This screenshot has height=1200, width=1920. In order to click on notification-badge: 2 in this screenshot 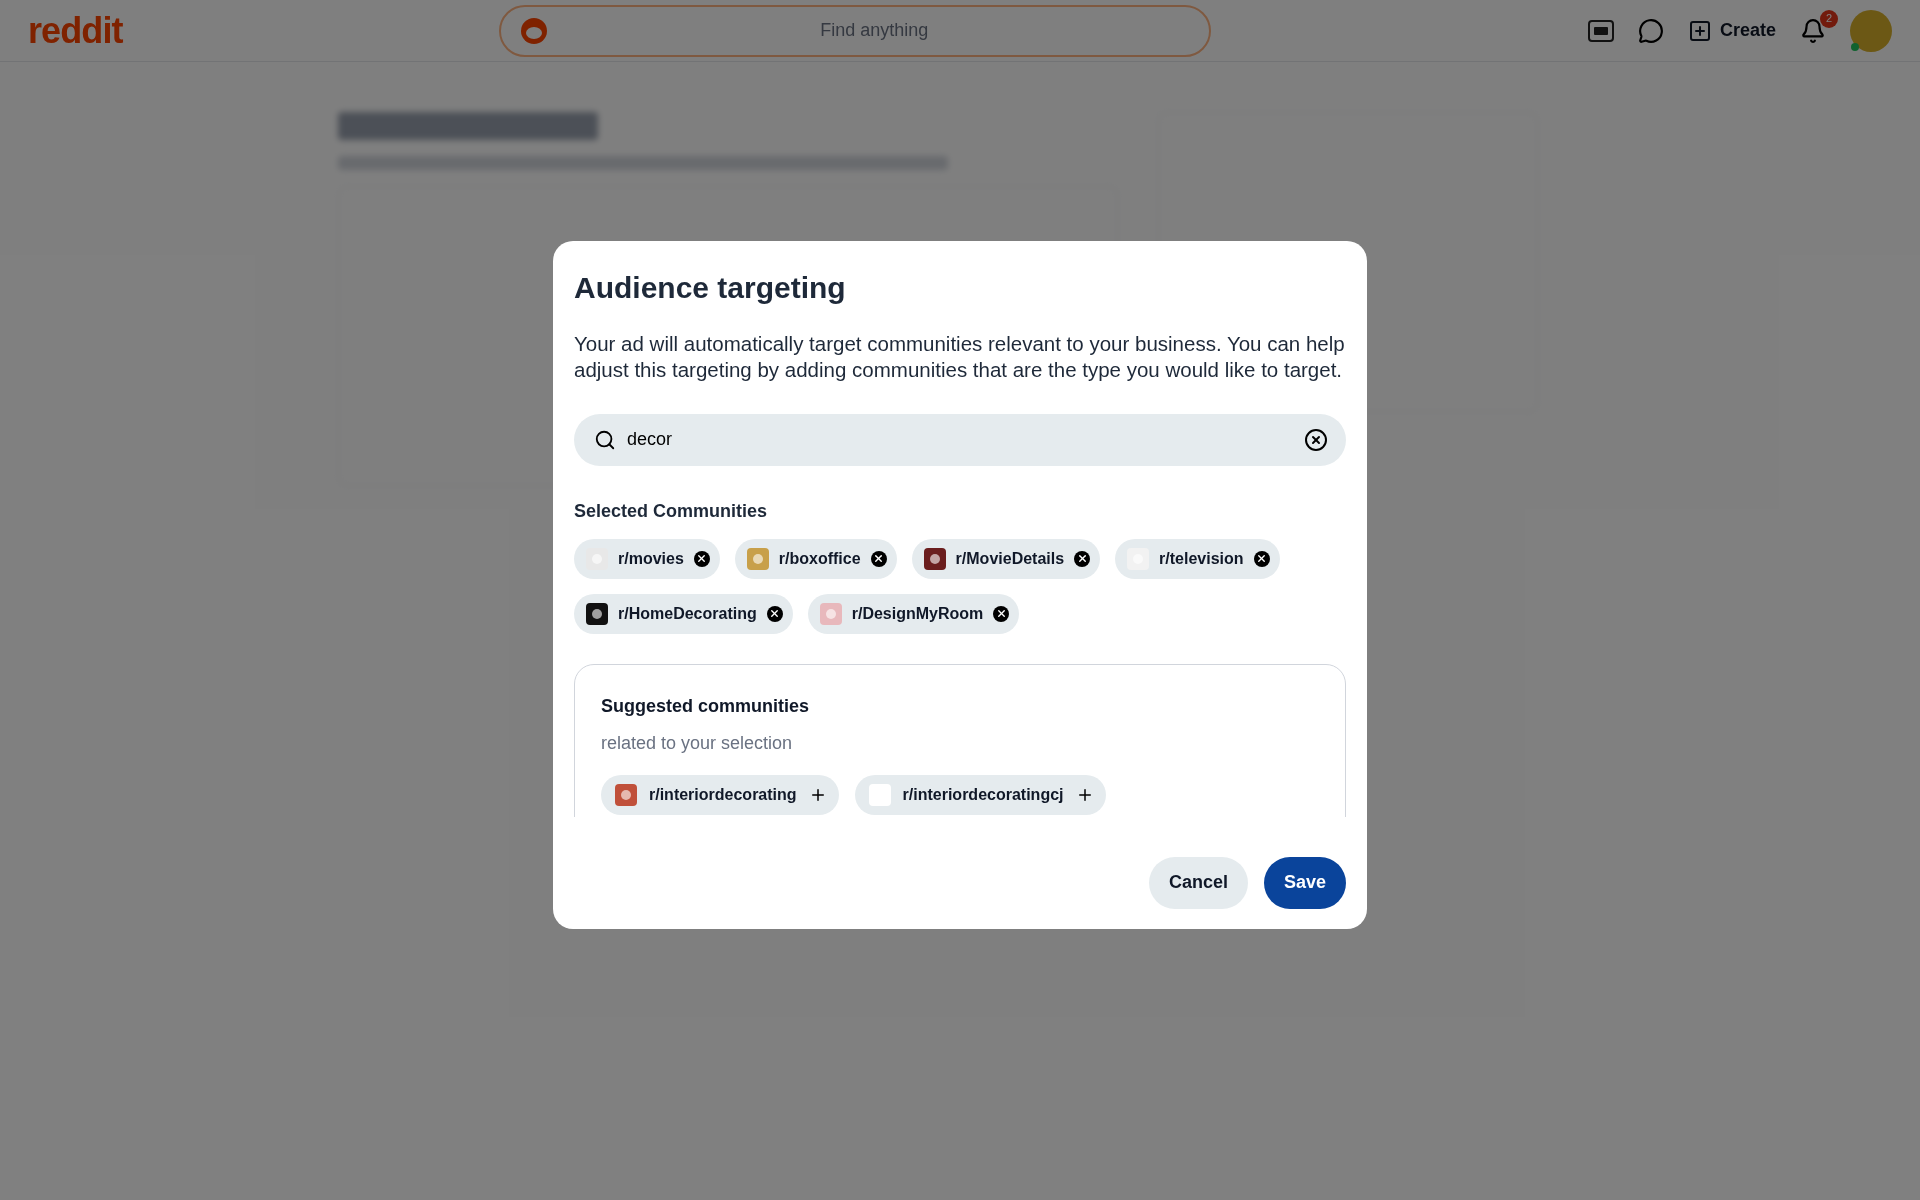, I will do `click(1829, 18)`.